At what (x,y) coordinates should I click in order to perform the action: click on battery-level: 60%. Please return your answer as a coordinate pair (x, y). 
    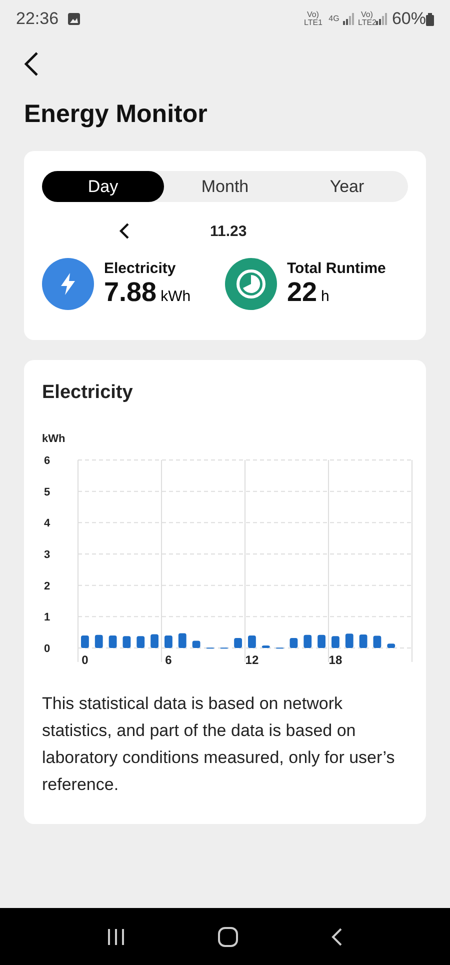
    Looking at the image, I should click on (409, 19).